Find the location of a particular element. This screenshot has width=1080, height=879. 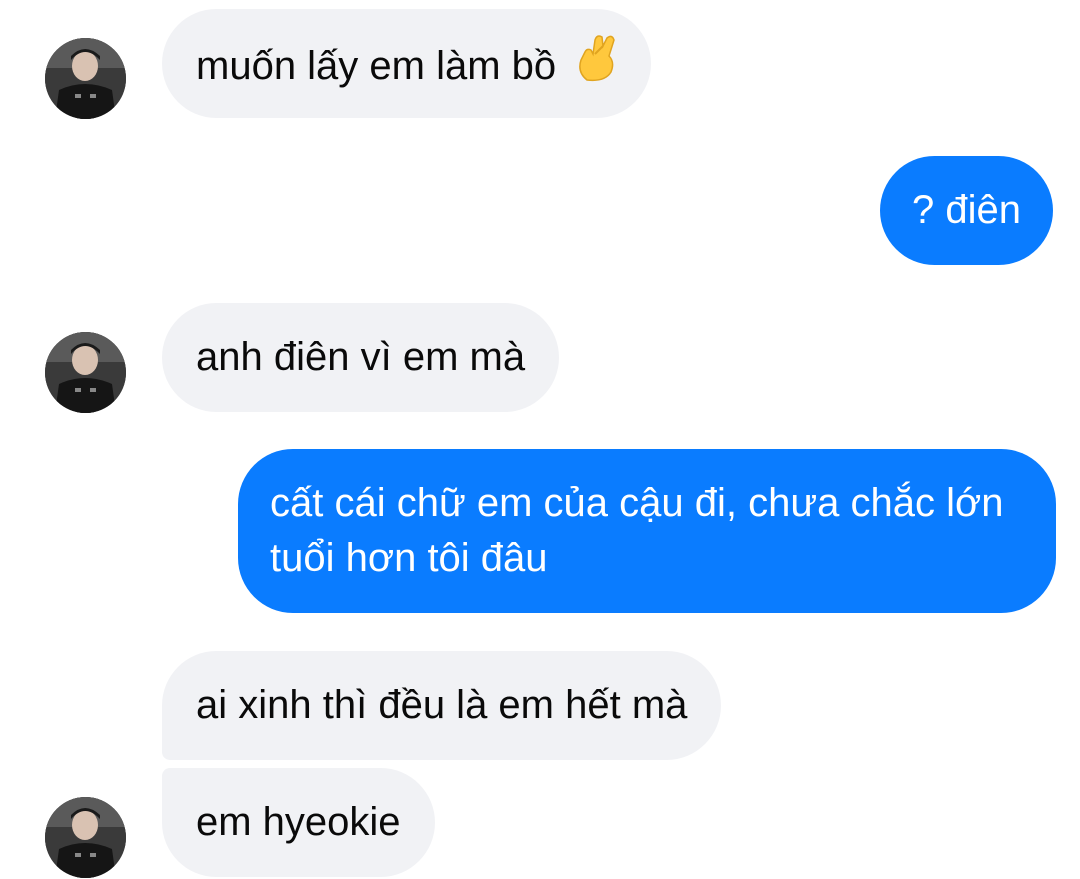

message-bubble-incoming: em hyeokie is located at coordinates (298, 822).